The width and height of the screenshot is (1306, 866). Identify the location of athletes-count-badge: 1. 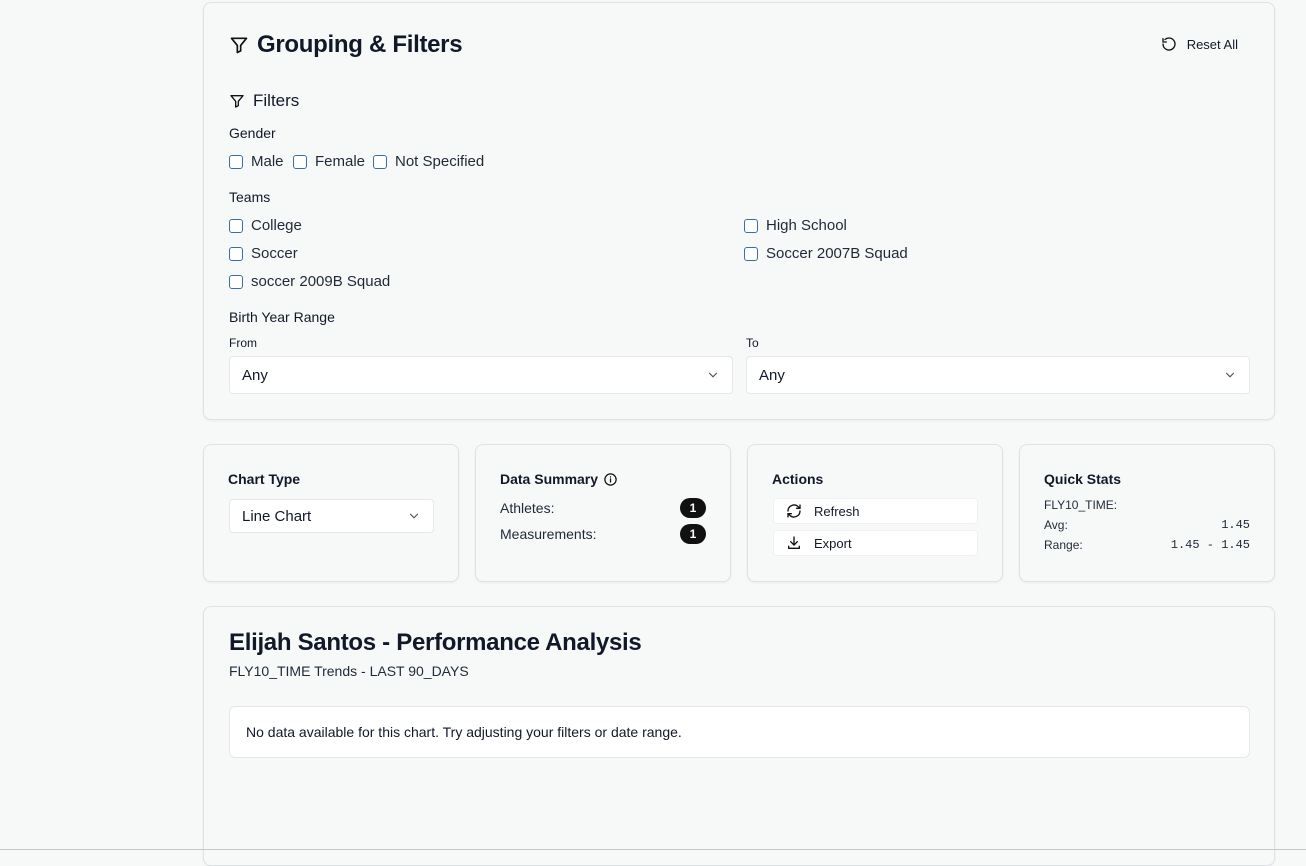
(693, 508).